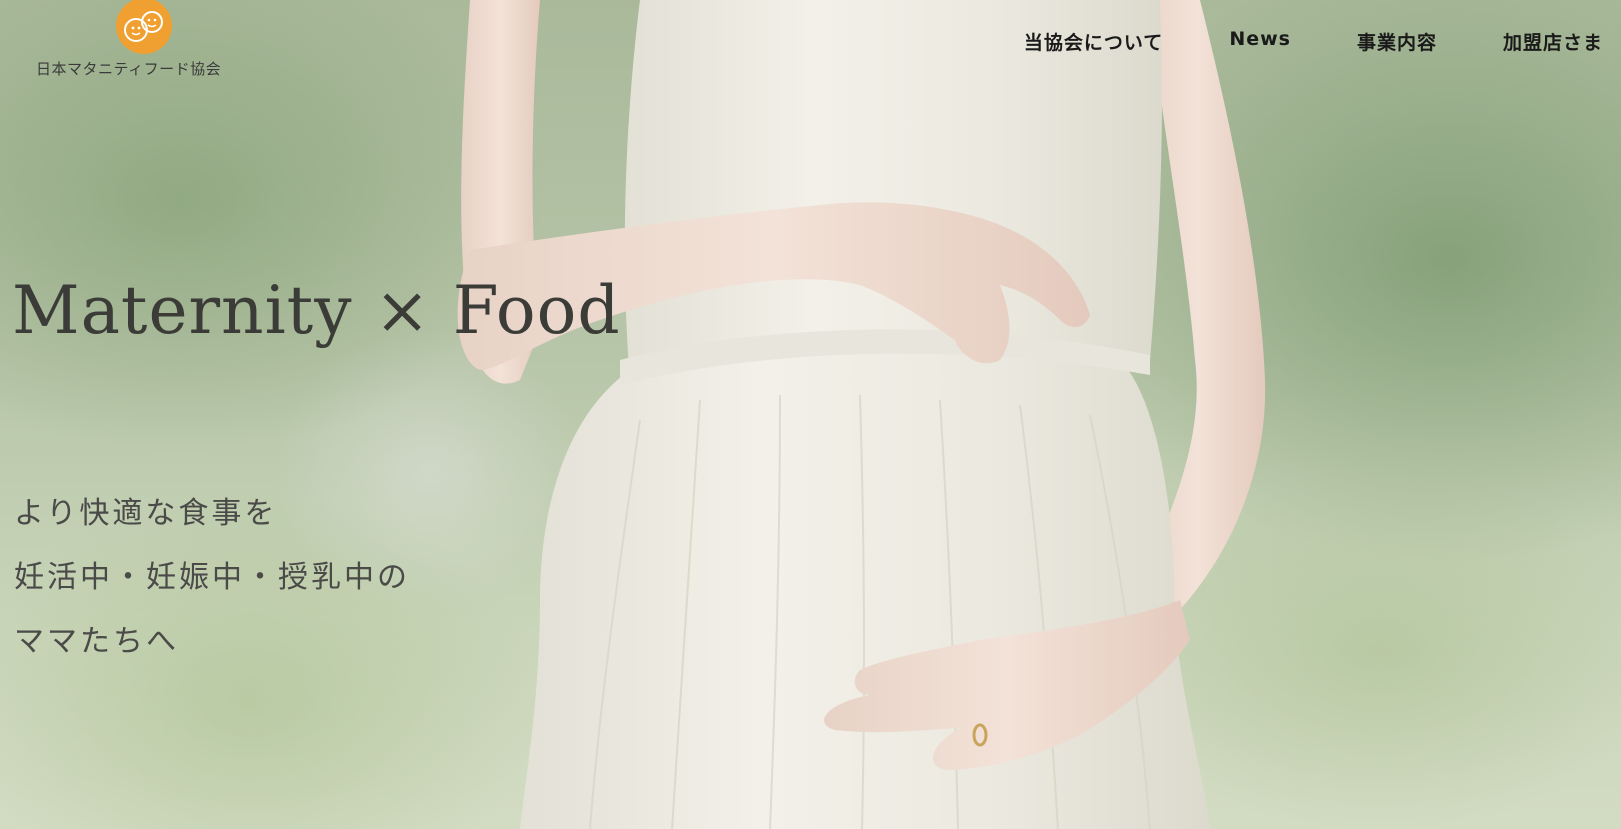 Image resolution: width=1621 pixels, height=829 pixels. Describe the element at coordinates (212, 577) in the screenshot. I see `tagline-line: 妊活中・妊娠中・授乳中の` at that location.